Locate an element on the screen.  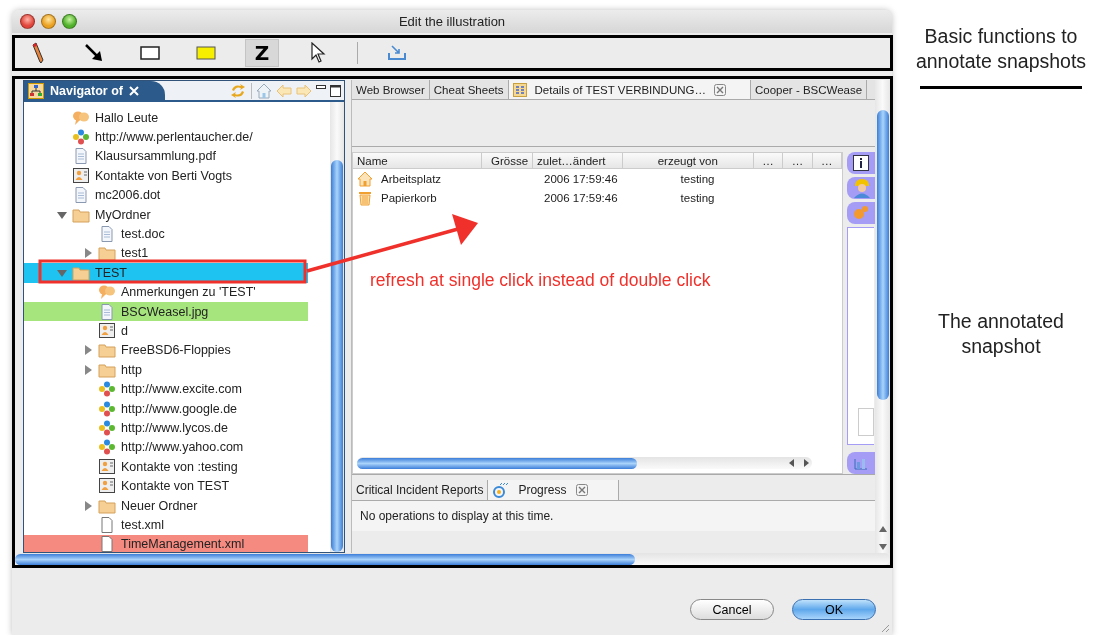
info-icon is located at coordinates (861, 163).